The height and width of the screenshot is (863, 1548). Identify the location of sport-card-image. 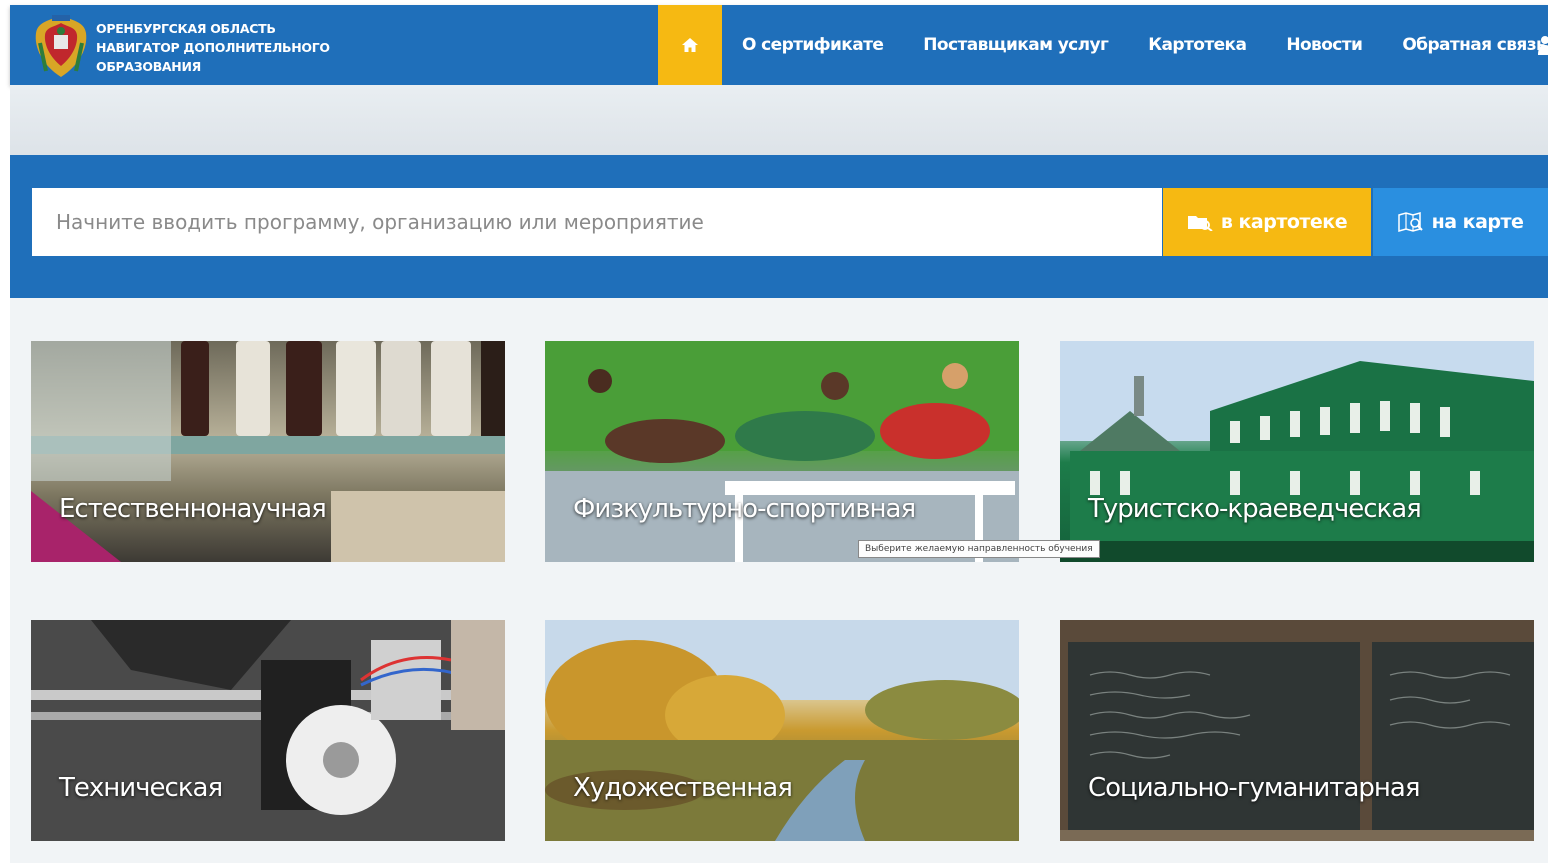
(782, 451).